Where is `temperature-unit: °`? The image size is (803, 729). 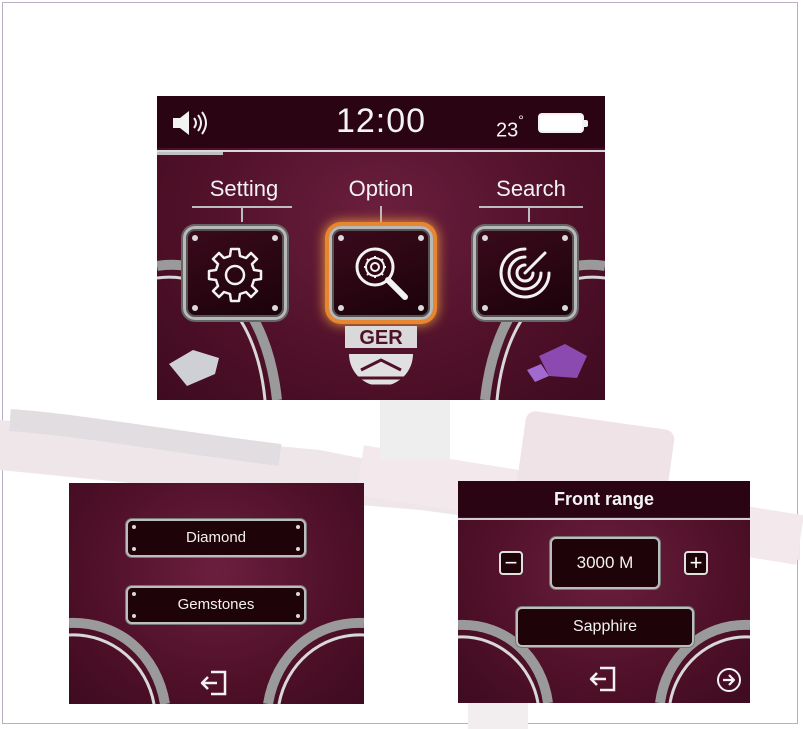
temperature-unit: ° is located at coordinates (521, 120).